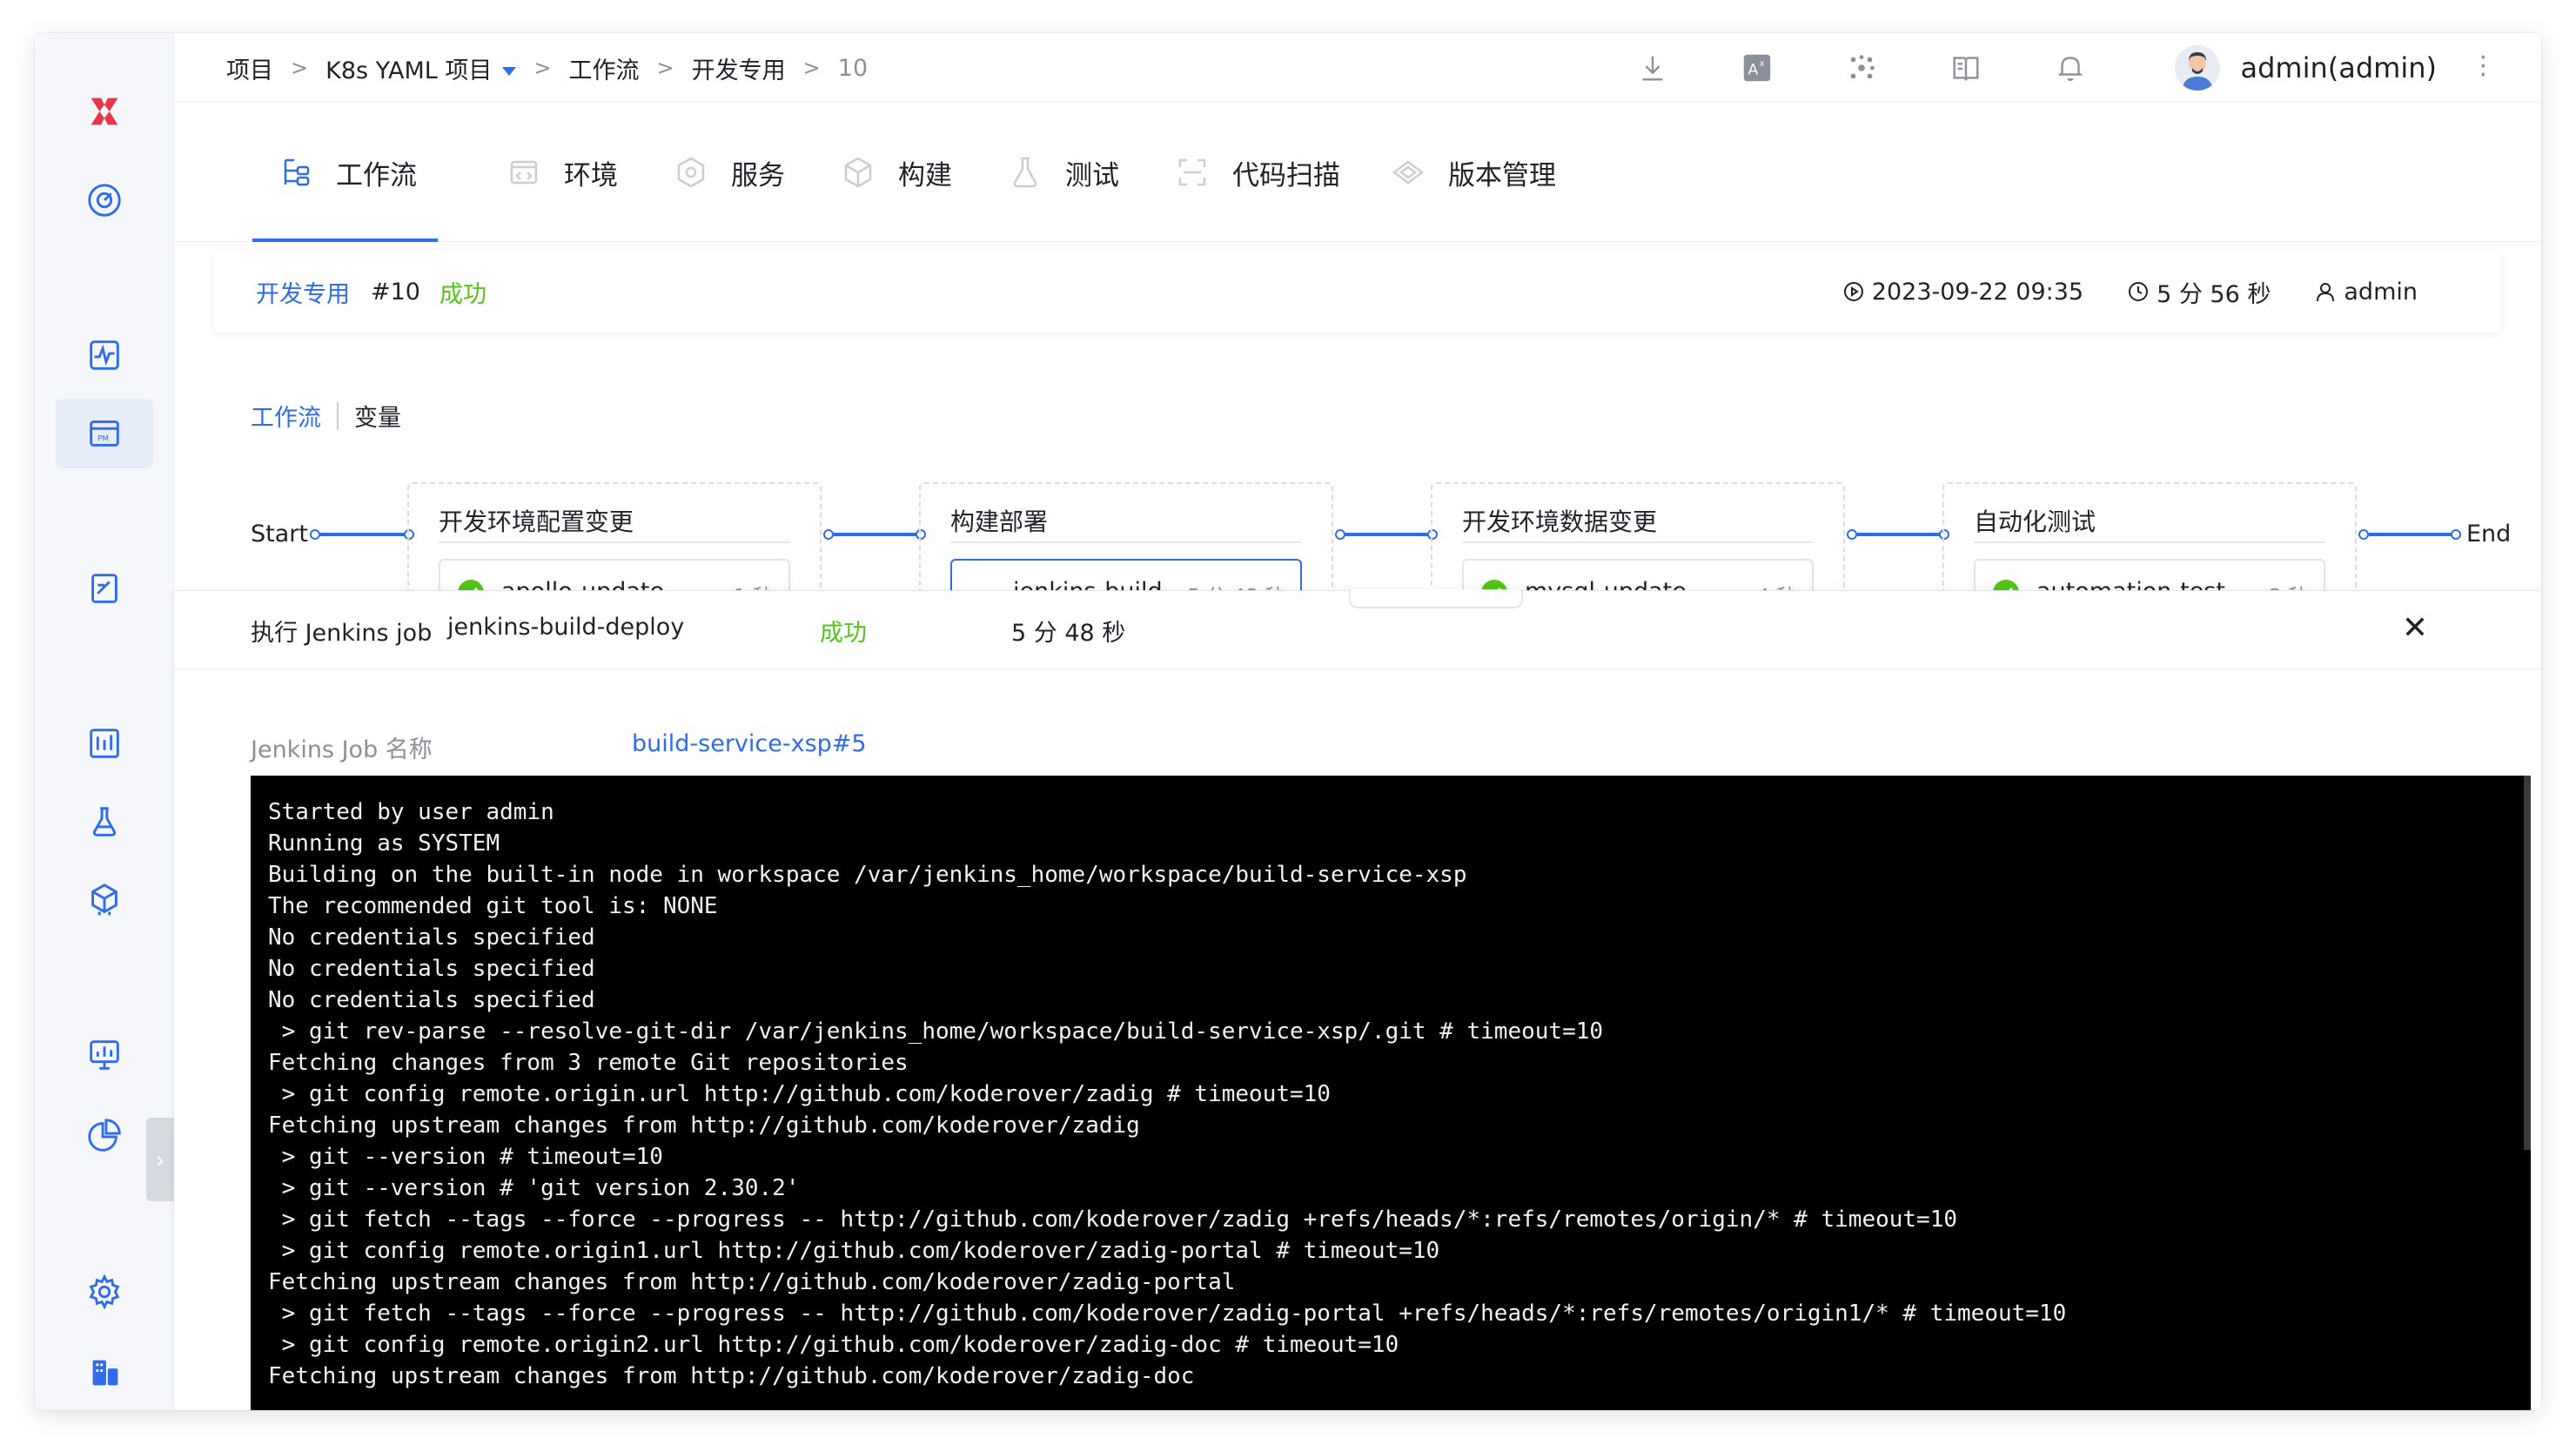 This screenshot has height=1445, width=2576. What do you see at coordinates (104, 744) in the screenshot?
I see `build-list-icon` at bounding box center [104, 744].